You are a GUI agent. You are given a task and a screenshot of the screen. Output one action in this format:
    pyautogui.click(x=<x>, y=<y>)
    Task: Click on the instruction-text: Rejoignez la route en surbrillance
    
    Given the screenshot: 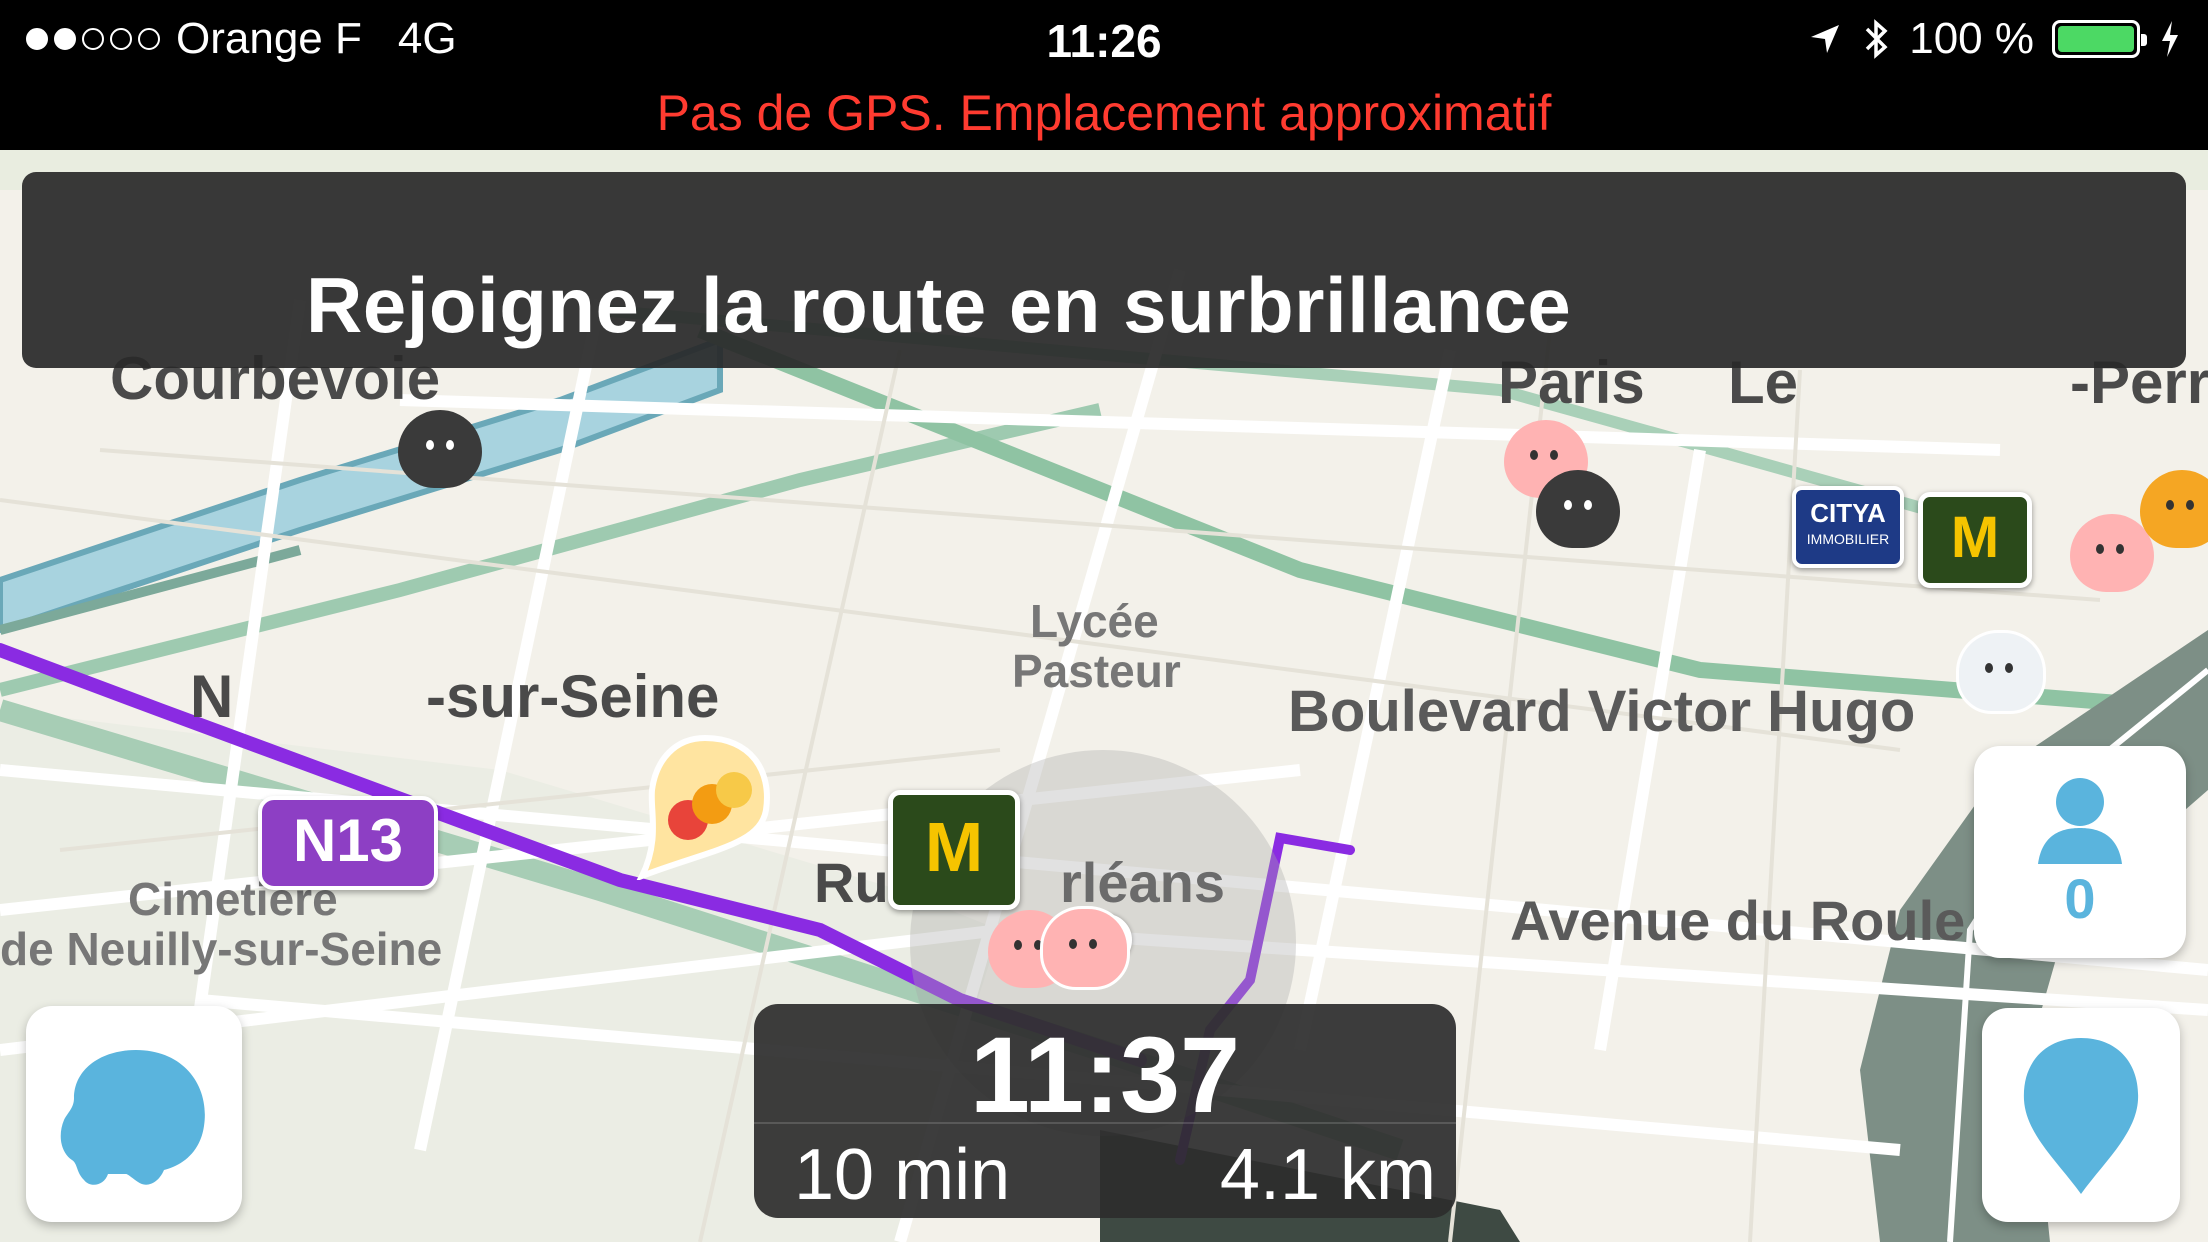 What is the action you would take?
    pyautogui.click(x=939, y=305)
    